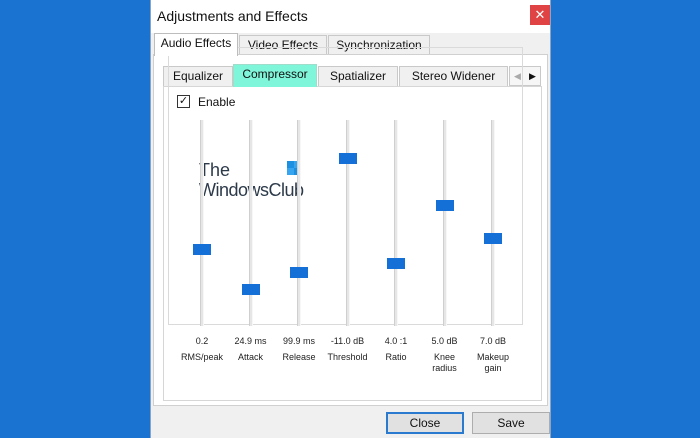 The width and height of the screenshot is (700, 438). What do you see at coordinates (425, 423) in the screenshot?
I see `close-button: Close` at bounding box center [425, 423].